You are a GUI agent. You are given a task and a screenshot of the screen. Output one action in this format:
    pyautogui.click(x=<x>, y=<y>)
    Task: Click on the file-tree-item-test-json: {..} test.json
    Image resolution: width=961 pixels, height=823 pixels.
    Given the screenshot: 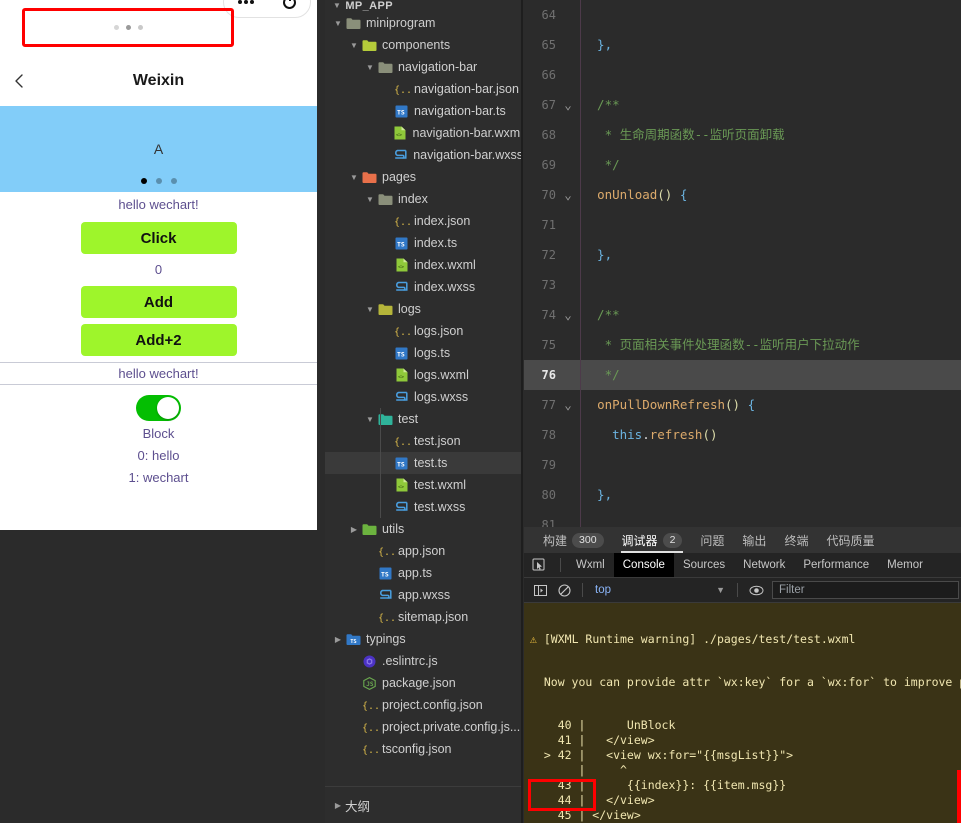 What is the action you would take?
    pyautogui.click(x=424, y=441)
    